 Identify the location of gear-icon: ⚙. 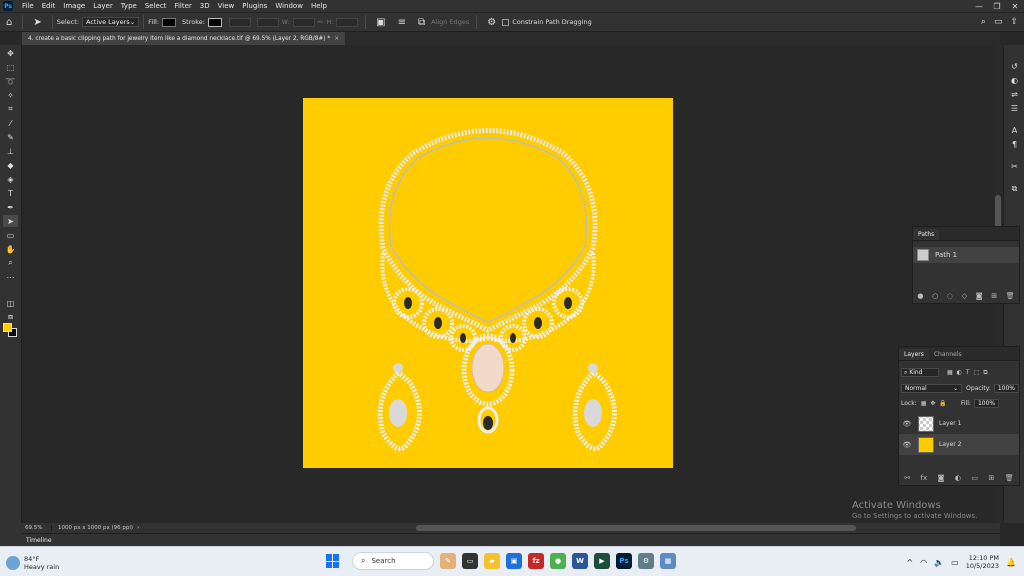
(491, 22).